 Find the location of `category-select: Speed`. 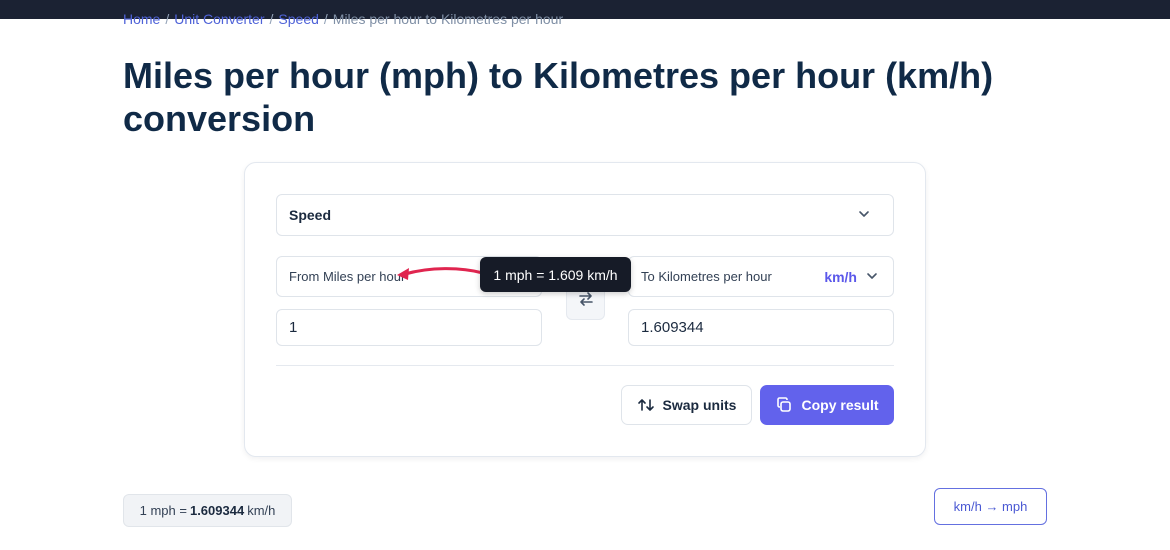

category-select: Speed is located at coordinates (585, 215).